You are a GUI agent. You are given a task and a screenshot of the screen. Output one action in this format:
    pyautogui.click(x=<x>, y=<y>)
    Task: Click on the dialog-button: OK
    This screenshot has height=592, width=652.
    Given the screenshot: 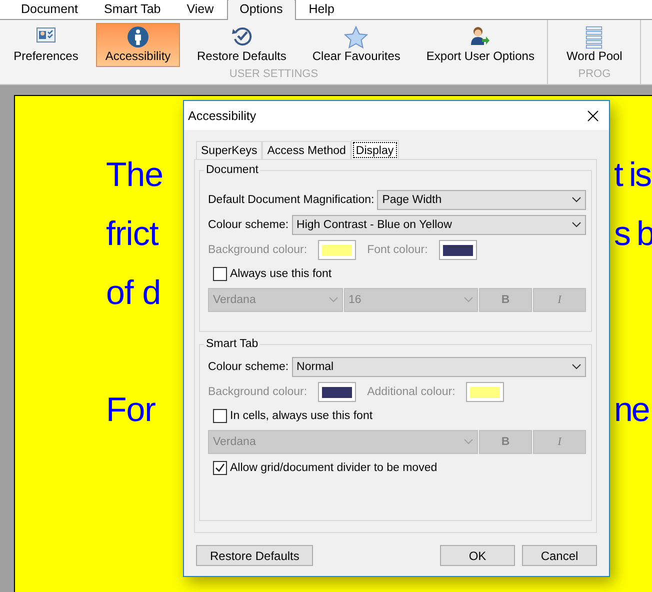 What is the action you would take?
    pyautogui.click(x=477, y=555)
    